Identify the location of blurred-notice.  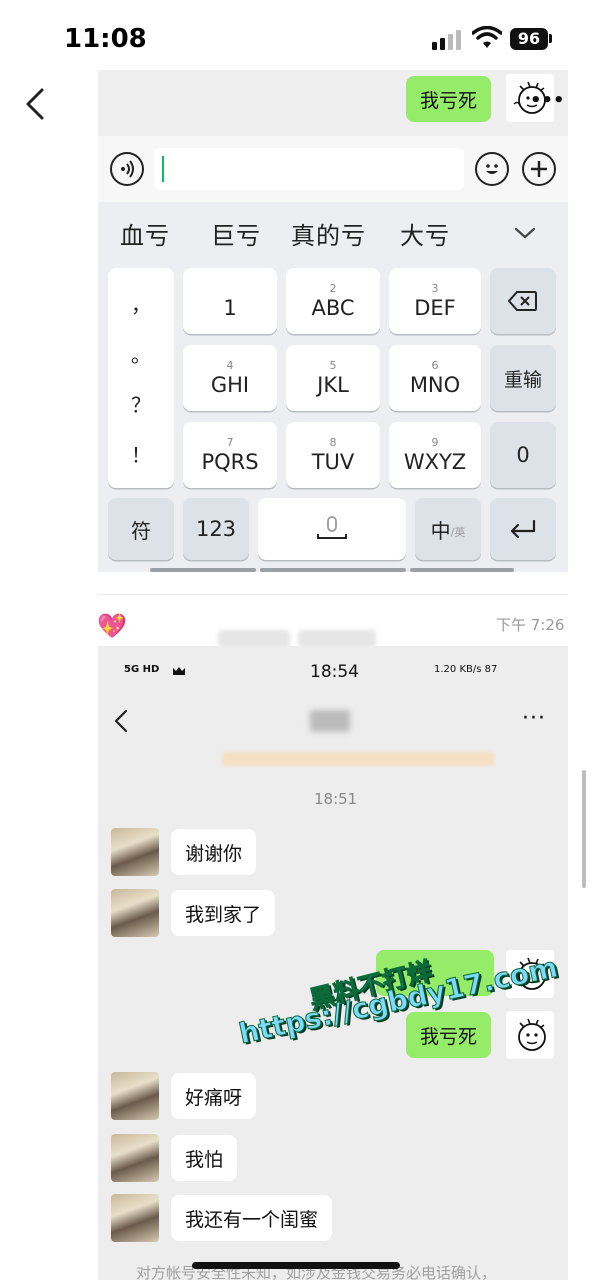
(358, 759).